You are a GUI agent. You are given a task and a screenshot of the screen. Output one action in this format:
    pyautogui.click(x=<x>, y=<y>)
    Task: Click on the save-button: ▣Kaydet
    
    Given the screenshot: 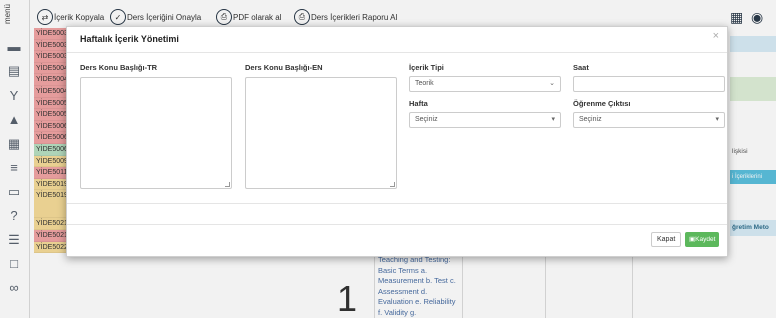 What is the action you would take?
    pyautogui.click(x=702, y=239)
    